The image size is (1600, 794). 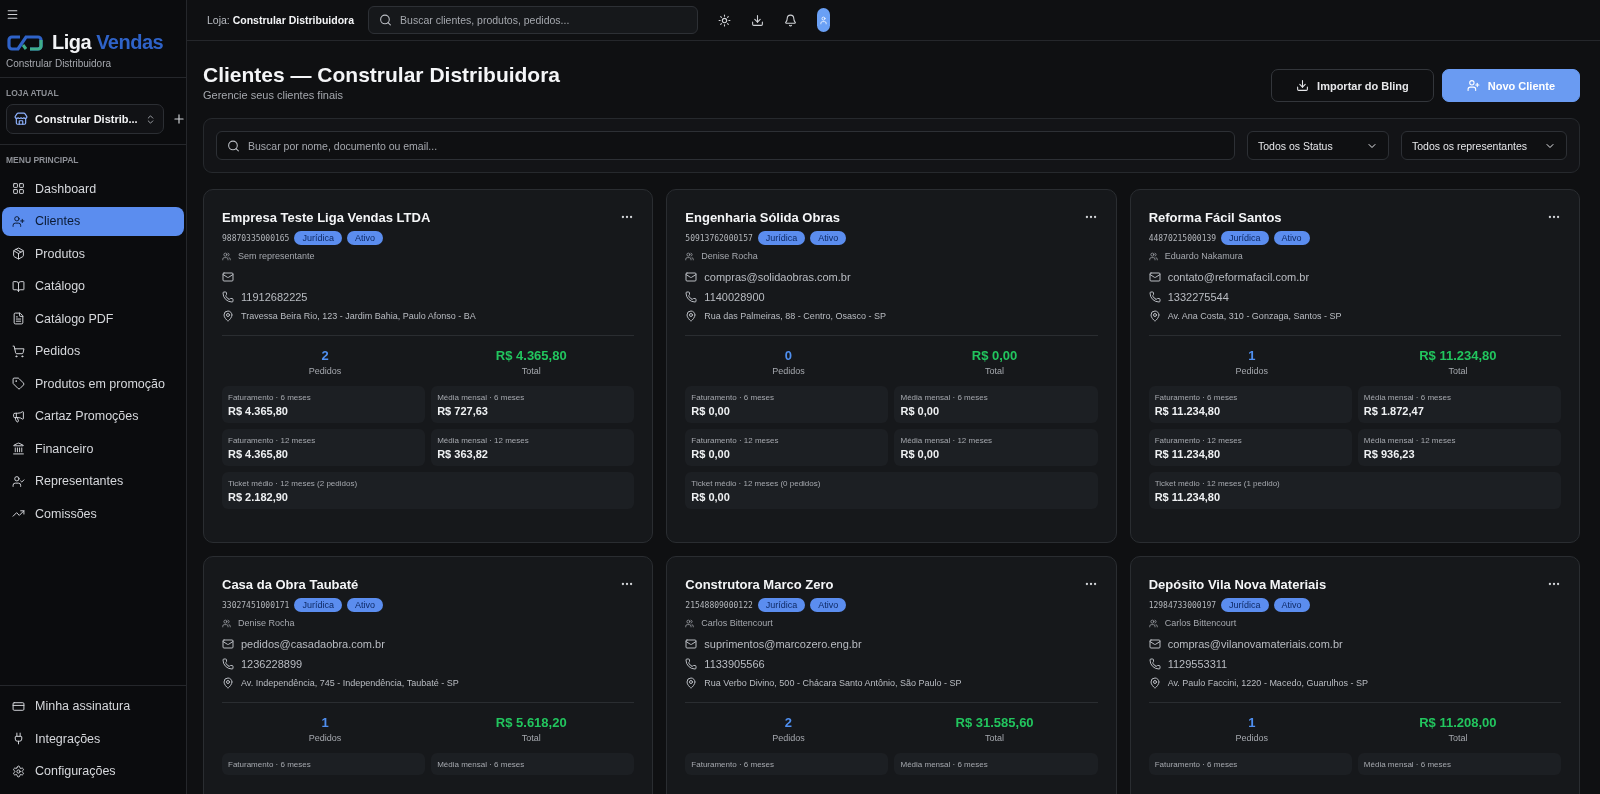 I want to click on theme-button, so click(x=725, y=20).